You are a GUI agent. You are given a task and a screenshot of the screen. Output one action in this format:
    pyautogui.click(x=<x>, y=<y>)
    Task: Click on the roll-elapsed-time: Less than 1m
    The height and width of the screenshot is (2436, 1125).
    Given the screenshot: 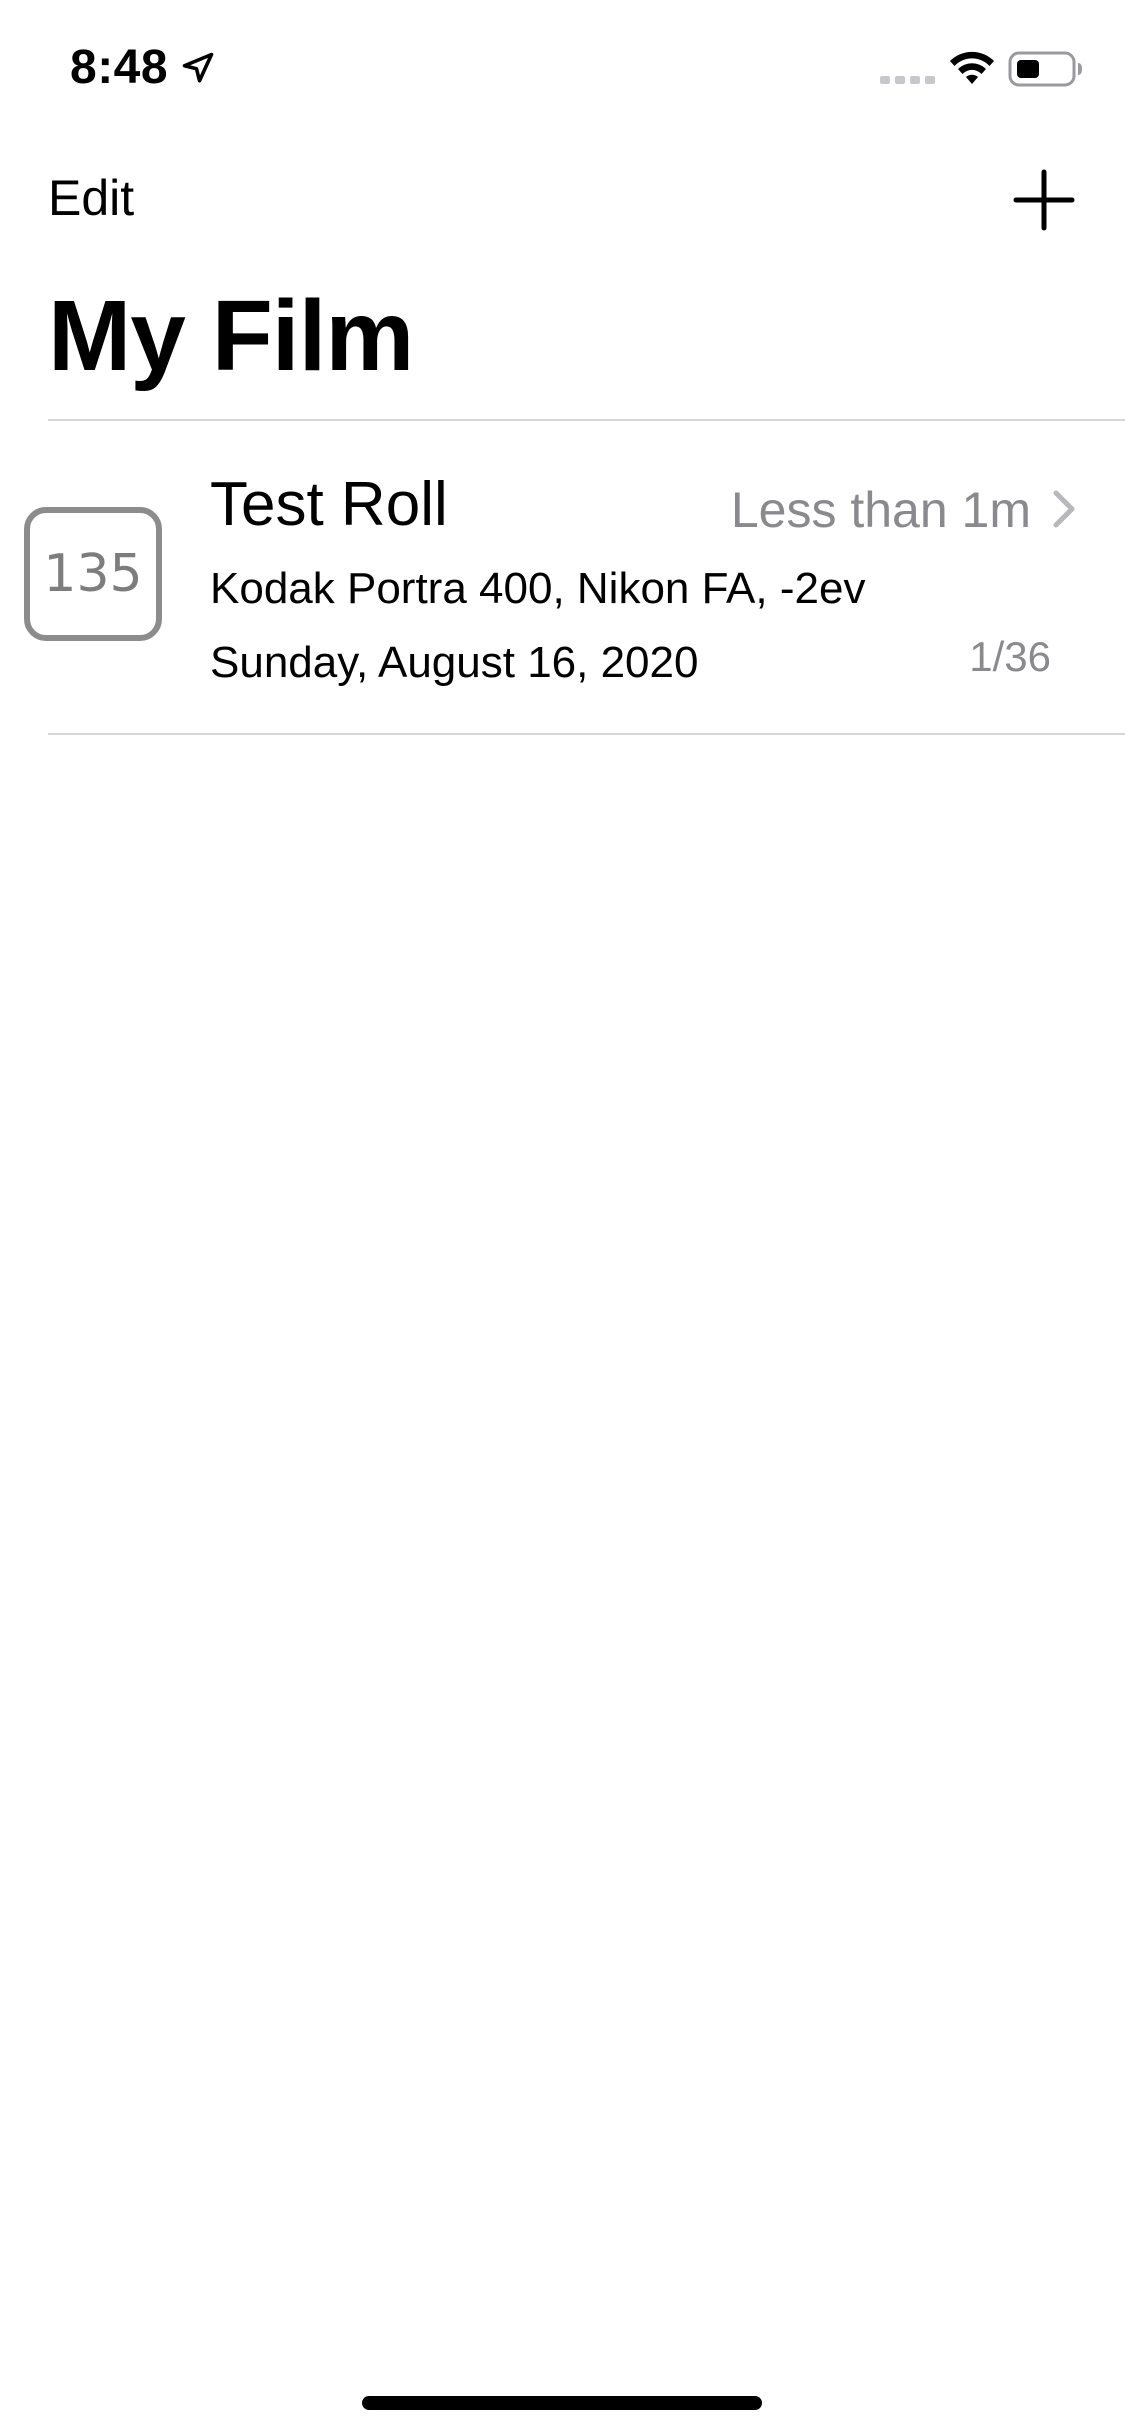 What is the action you would take?
    pyautogui.click(x=880, y=510)
    